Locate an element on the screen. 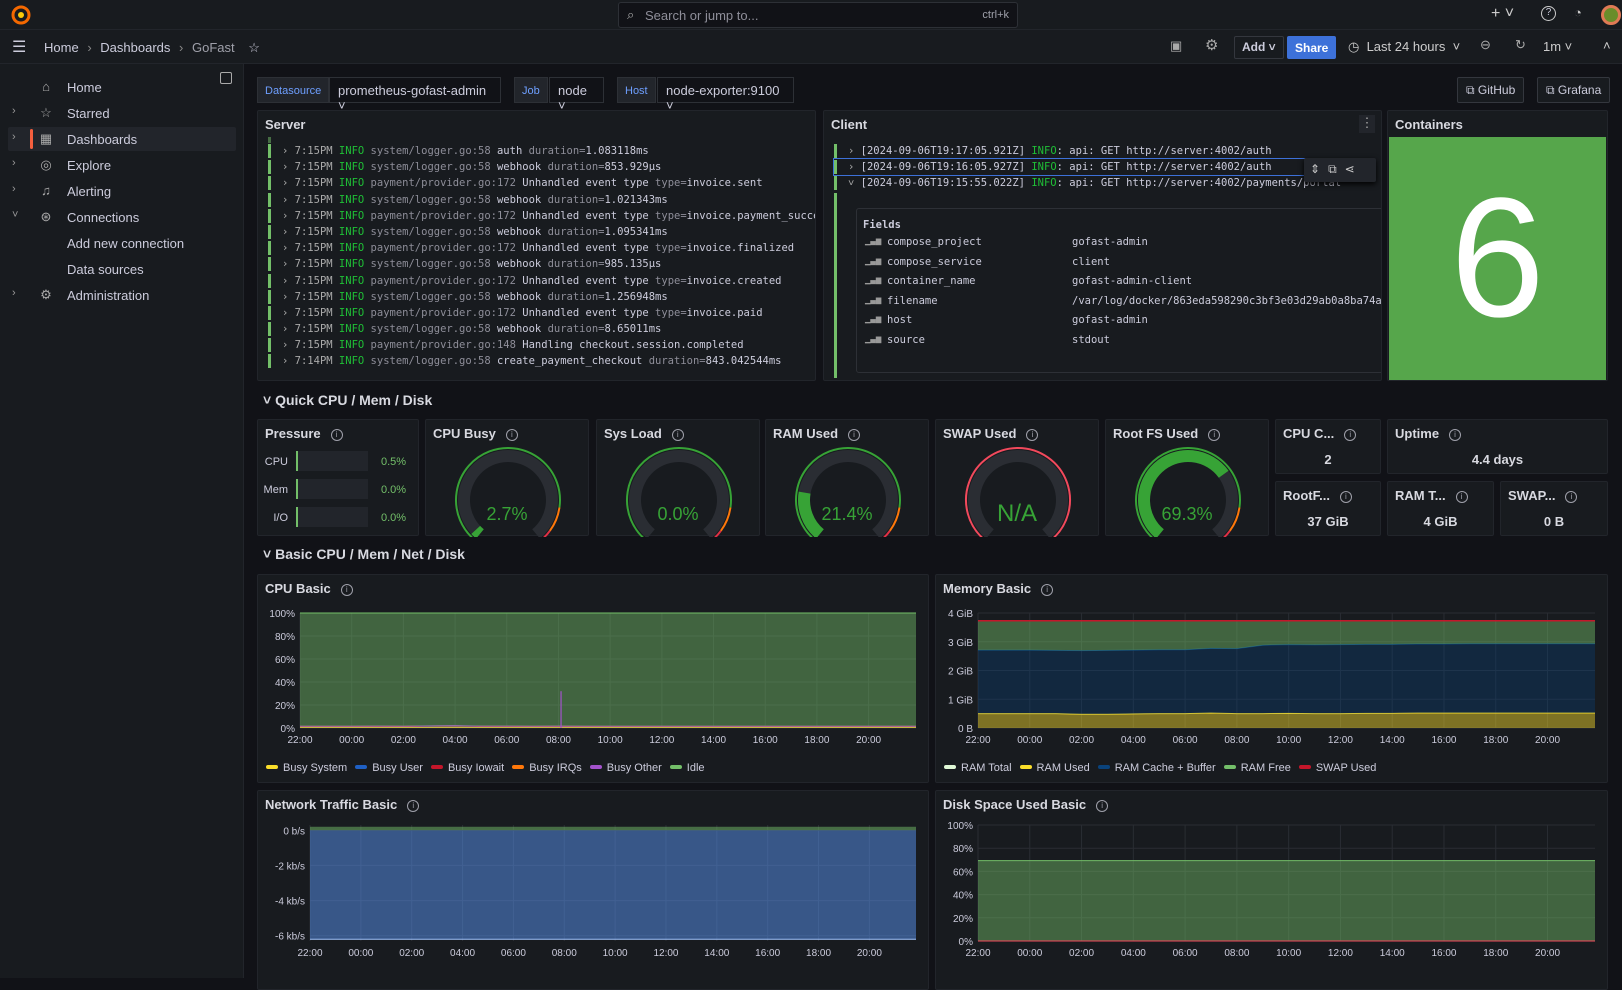  legend-item-idle: Idle is located at coordinates (683, 768).